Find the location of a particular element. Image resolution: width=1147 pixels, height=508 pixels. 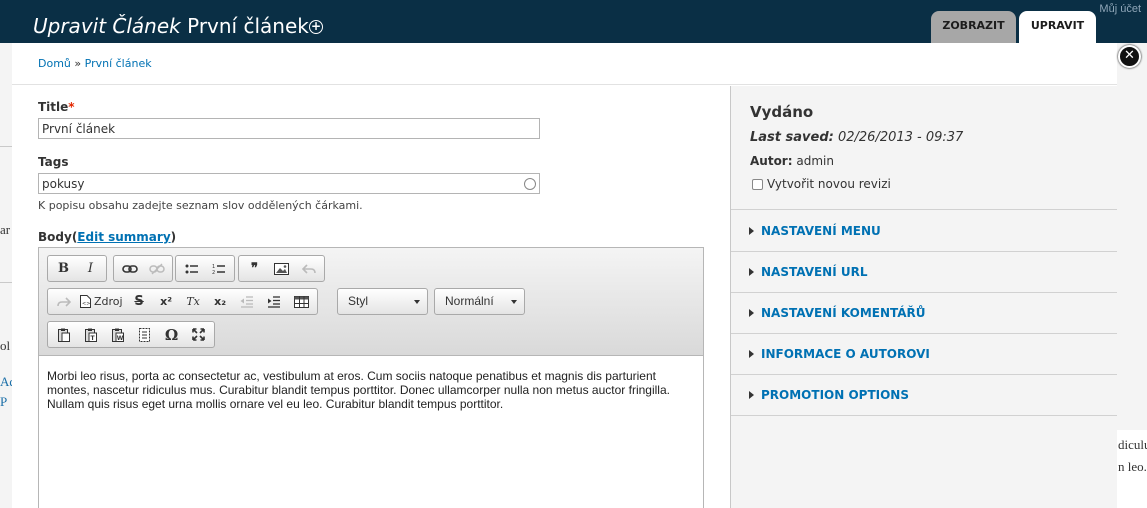

section-label: Nastavení menu is located at coordinates (821, 231).